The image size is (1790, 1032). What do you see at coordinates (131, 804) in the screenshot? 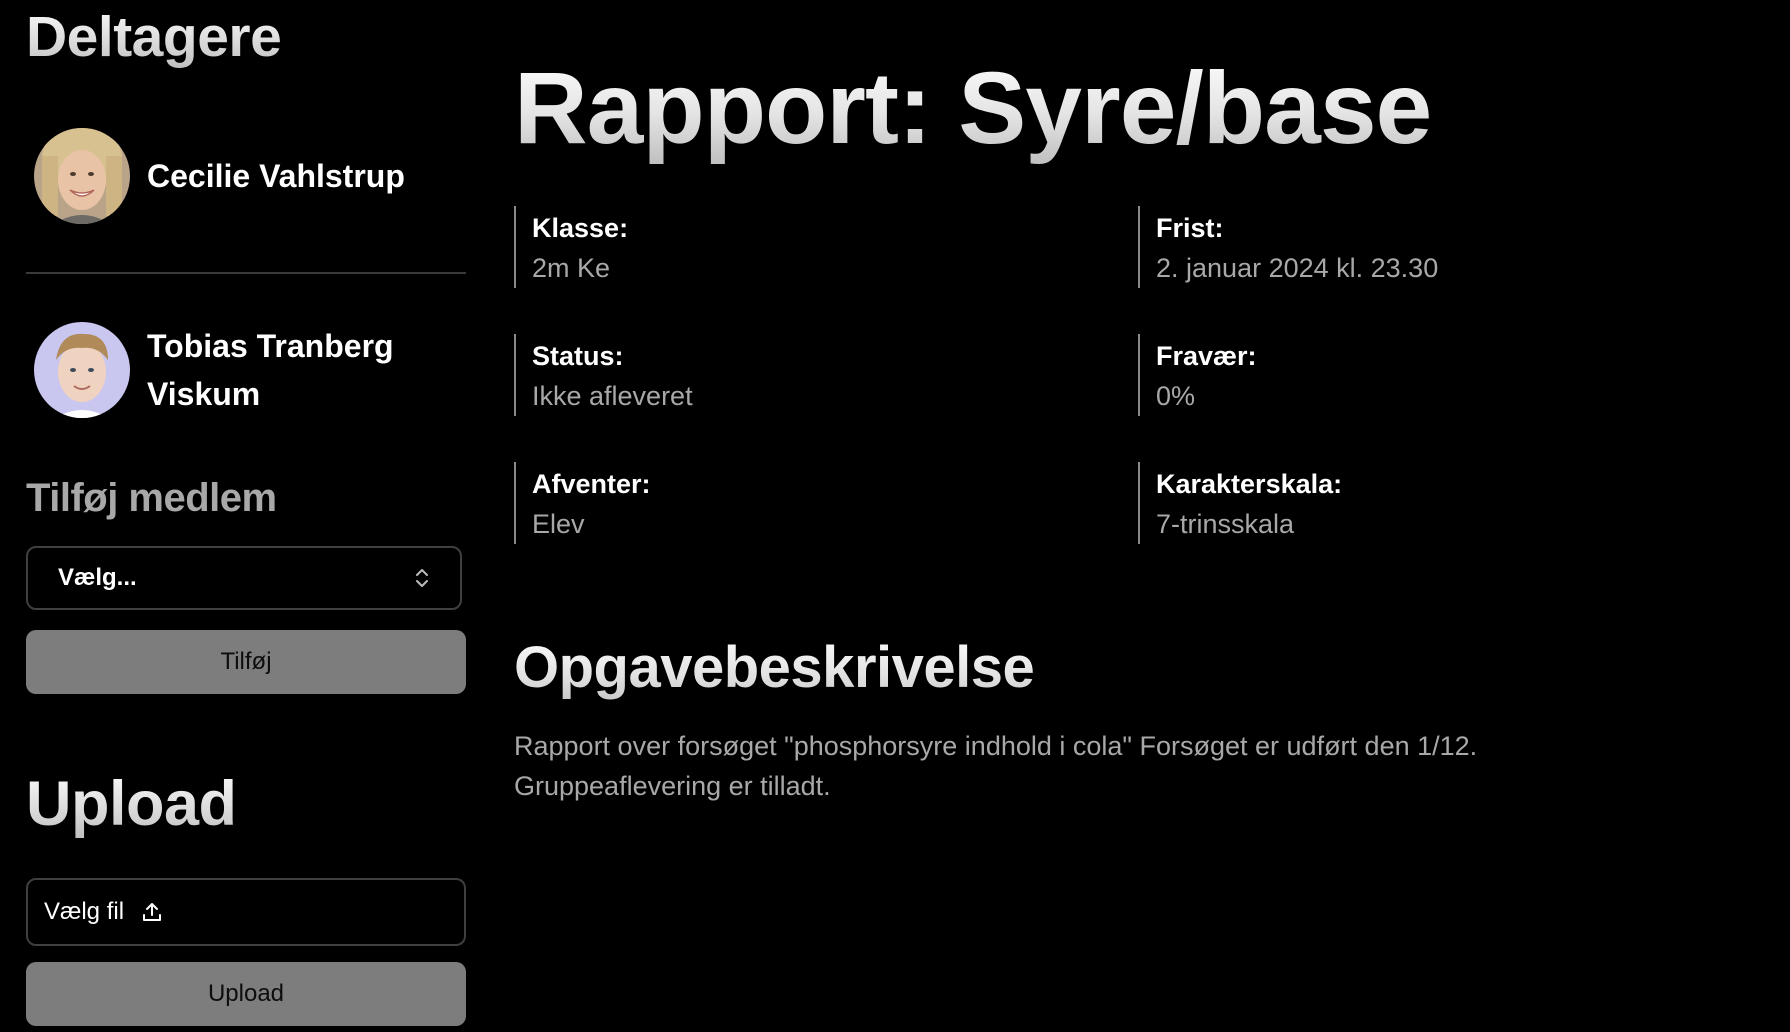
I see `upload-heading: Upload` at bounding box center [131, 804].